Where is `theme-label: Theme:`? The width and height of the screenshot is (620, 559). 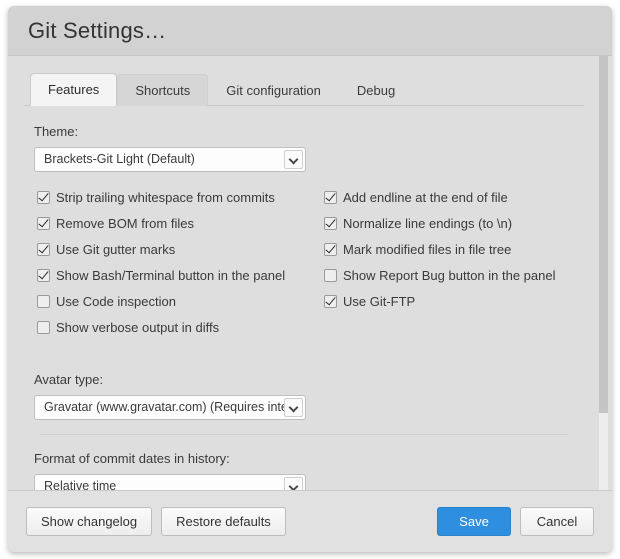 theme-label: Theme: is located at coordinates (56, 131).